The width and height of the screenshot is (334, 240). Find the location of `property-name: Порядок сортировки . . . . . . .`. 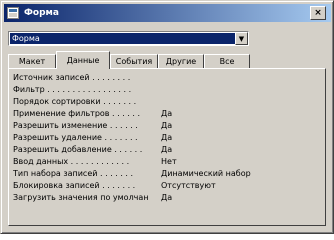

property-name: Порядок сортировки . . . . . . . is located at coordinates (75, 101).